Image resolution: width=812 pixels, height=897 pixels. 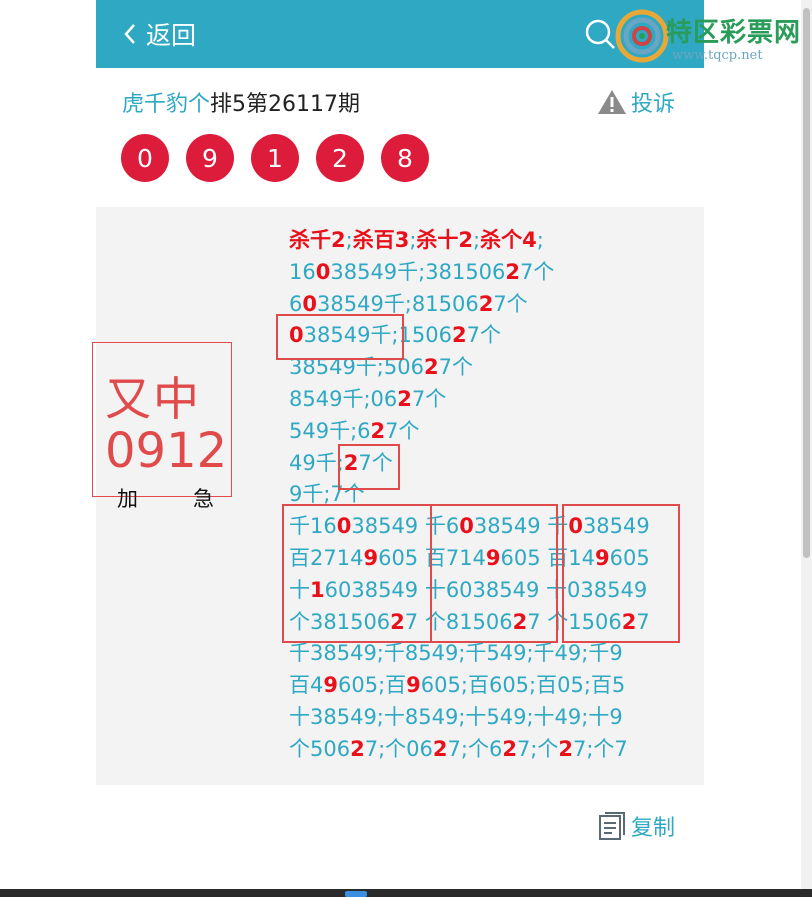 I want to click on prediction-line: 十38549;十8549;十549;十49;十9, so click(x=504, y=718).